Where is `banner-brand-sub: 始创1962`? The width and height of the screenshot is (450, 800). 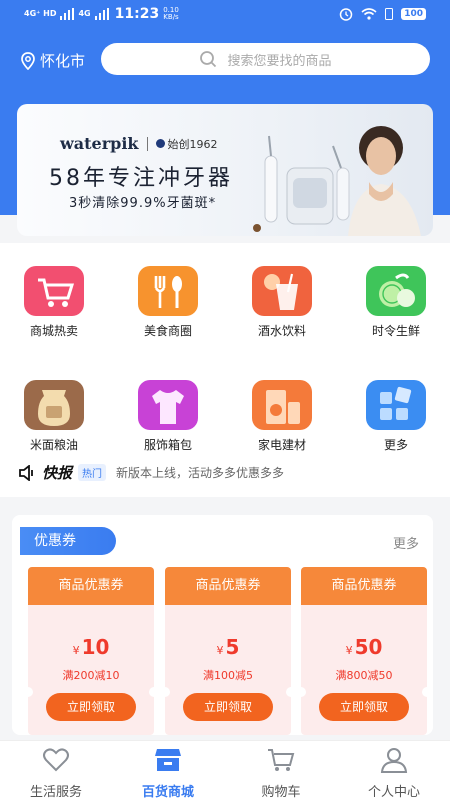 banner-brand-sub: 始创1962 is located at coordinates (192, 144).